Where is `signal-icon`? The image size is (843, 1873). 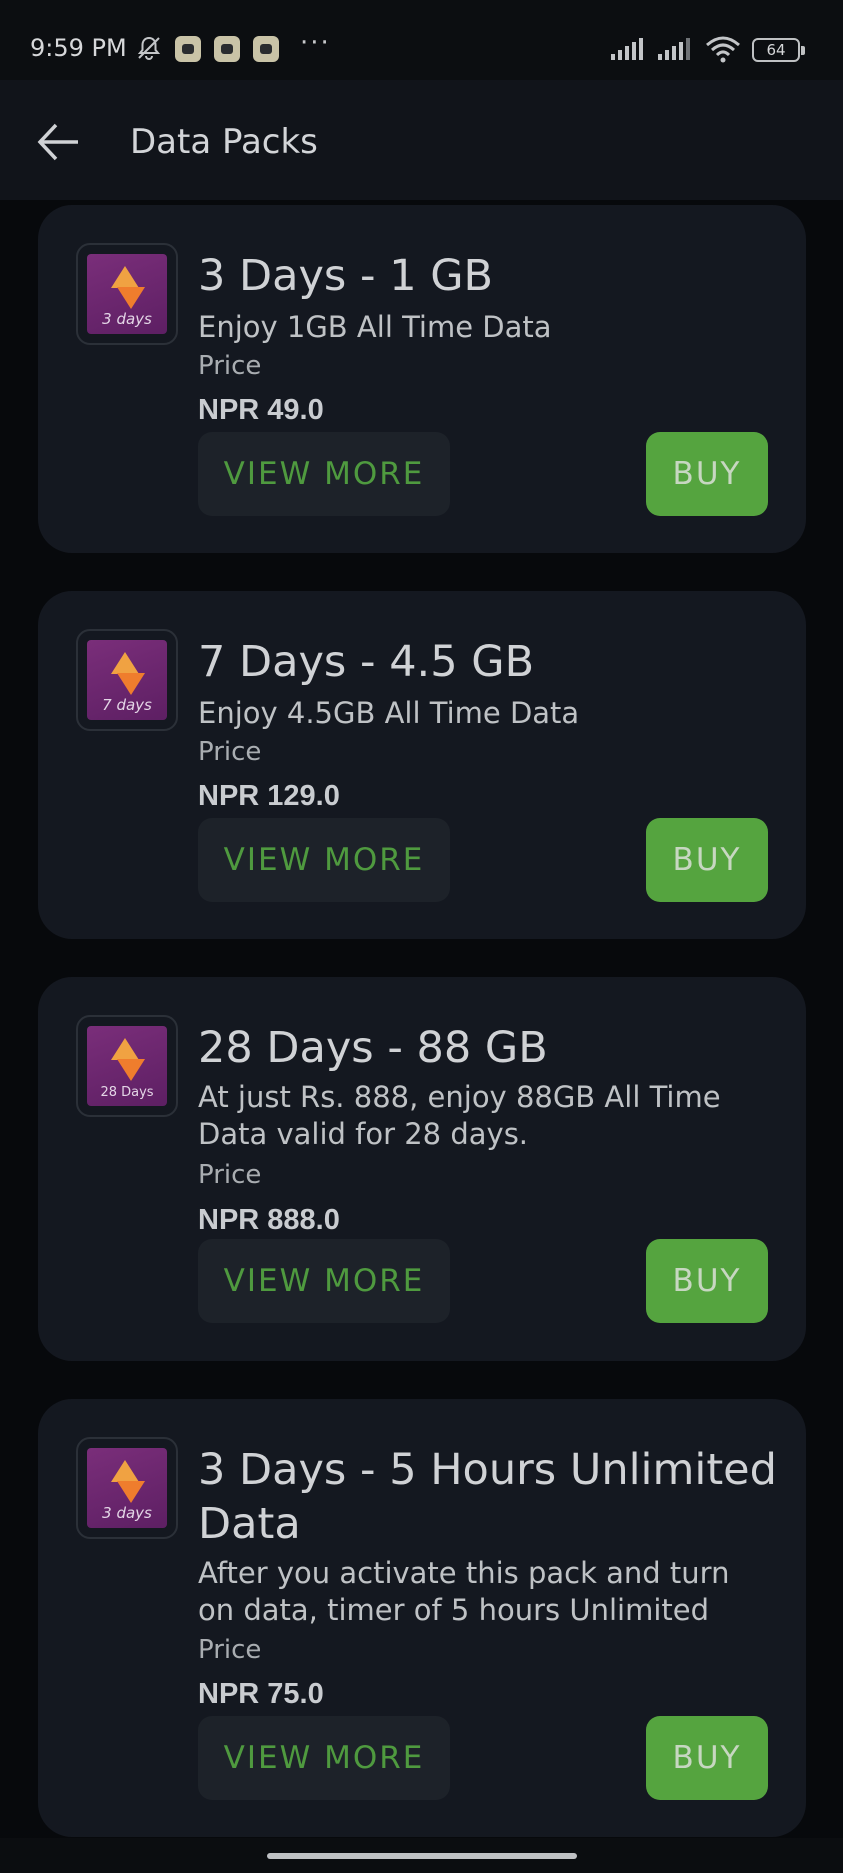
signal-icon is located at coordinates (627, 49).